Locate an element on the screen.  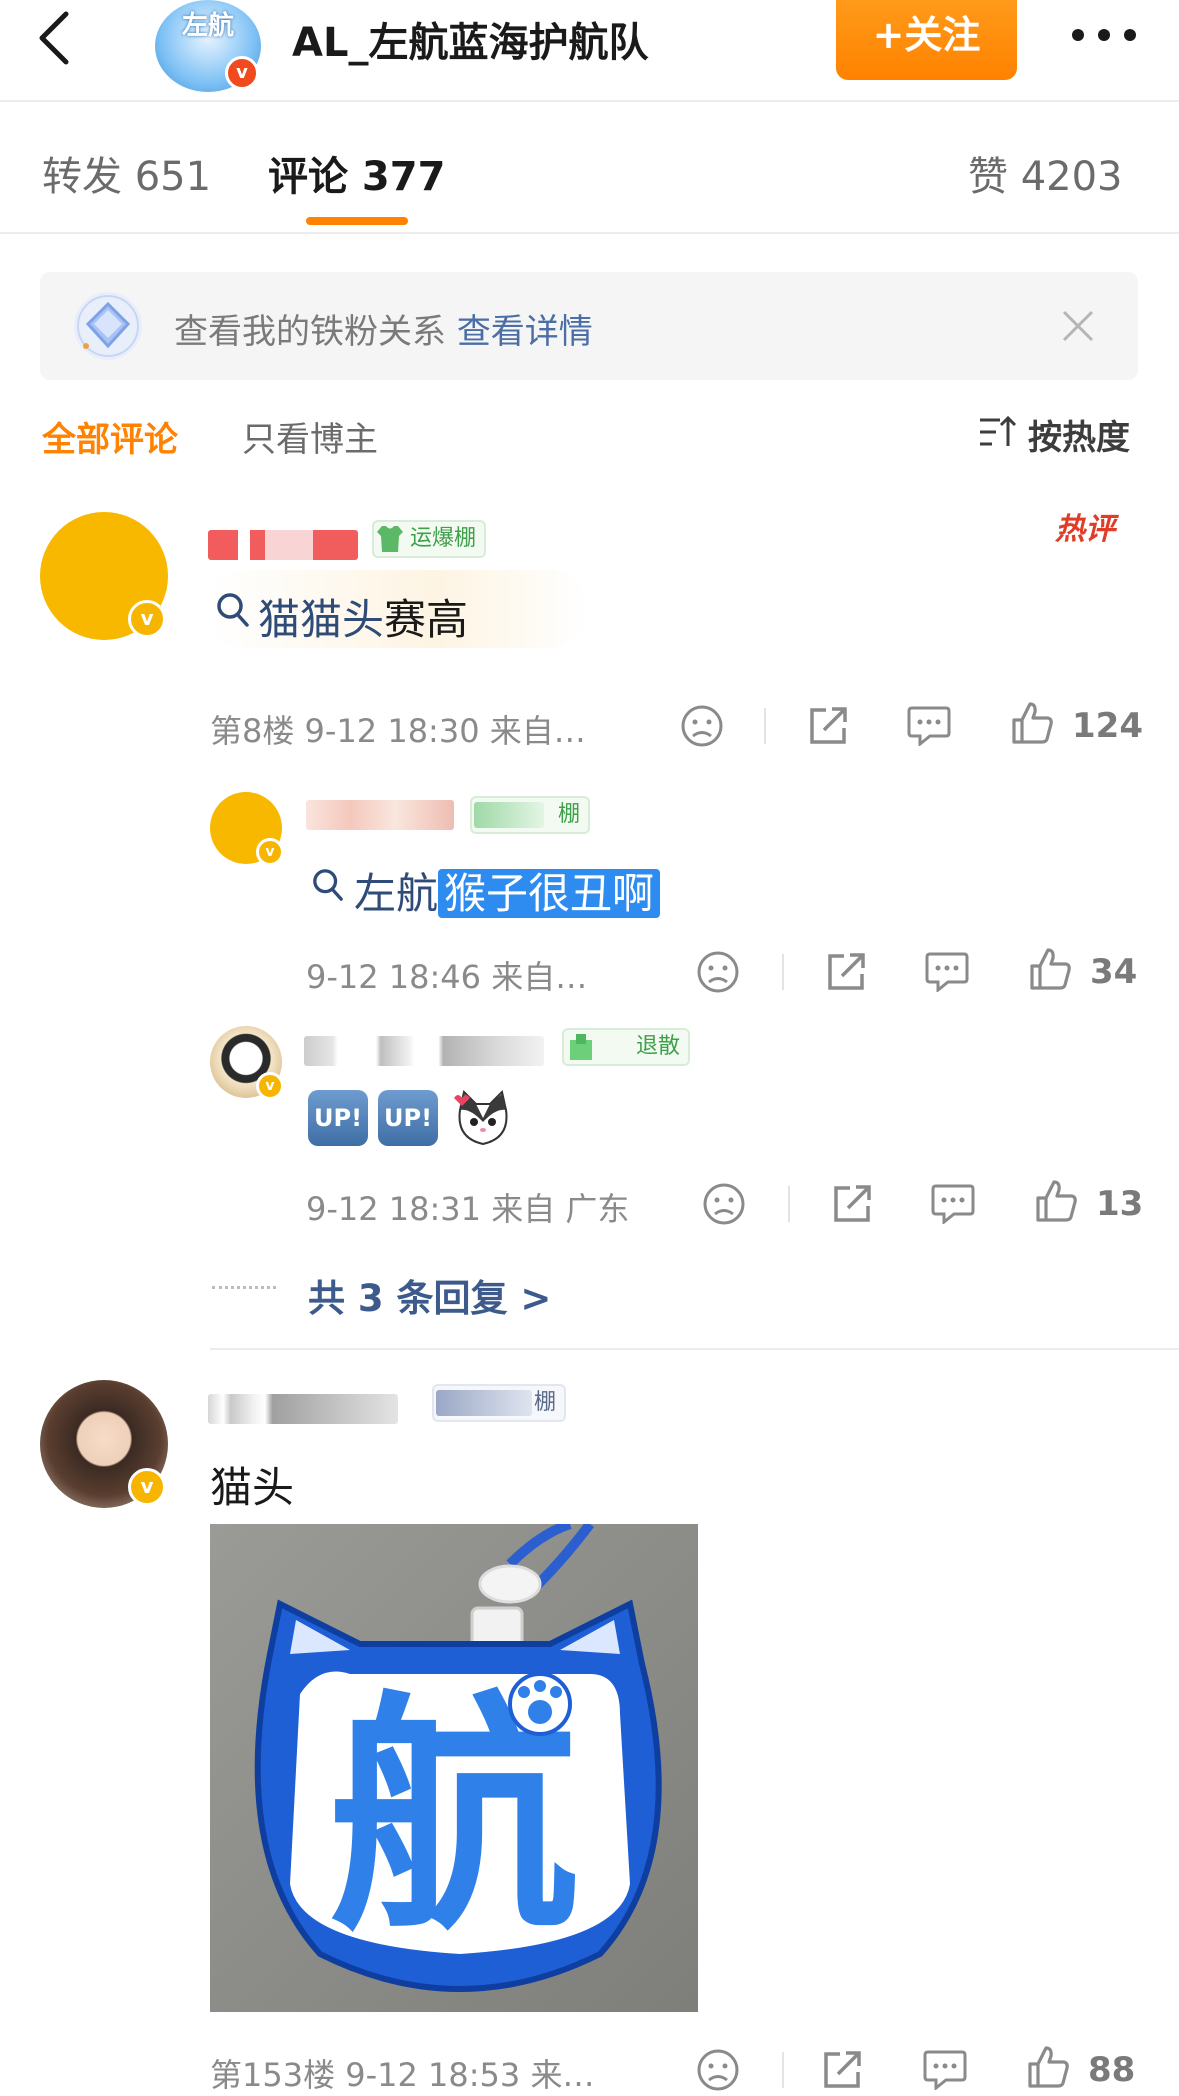
view-details-link: 查看详情 is located at coordinates (525, 332).